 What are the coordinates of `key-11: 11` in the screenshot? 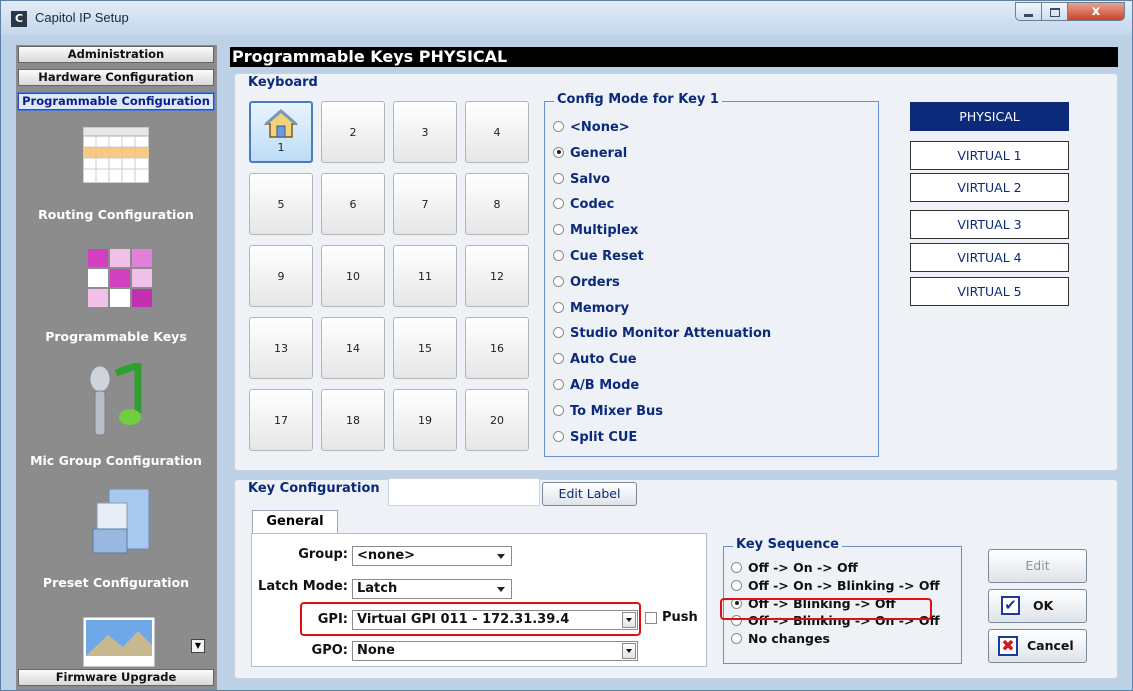 It's located at (425, 276).